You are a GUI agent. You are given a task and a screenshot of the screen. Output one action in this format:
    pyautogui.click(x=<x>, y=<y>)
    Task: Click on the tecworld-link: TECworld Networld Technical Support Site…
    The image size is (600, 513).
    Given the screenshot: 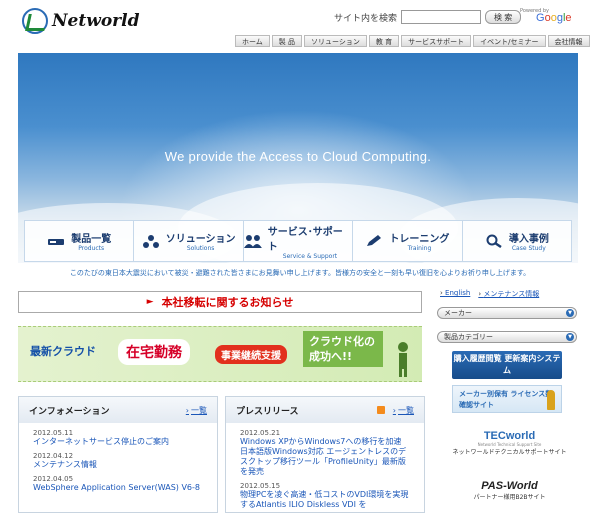 What is the action you would take?
    pyautogui.click(x=509, y=443)
    